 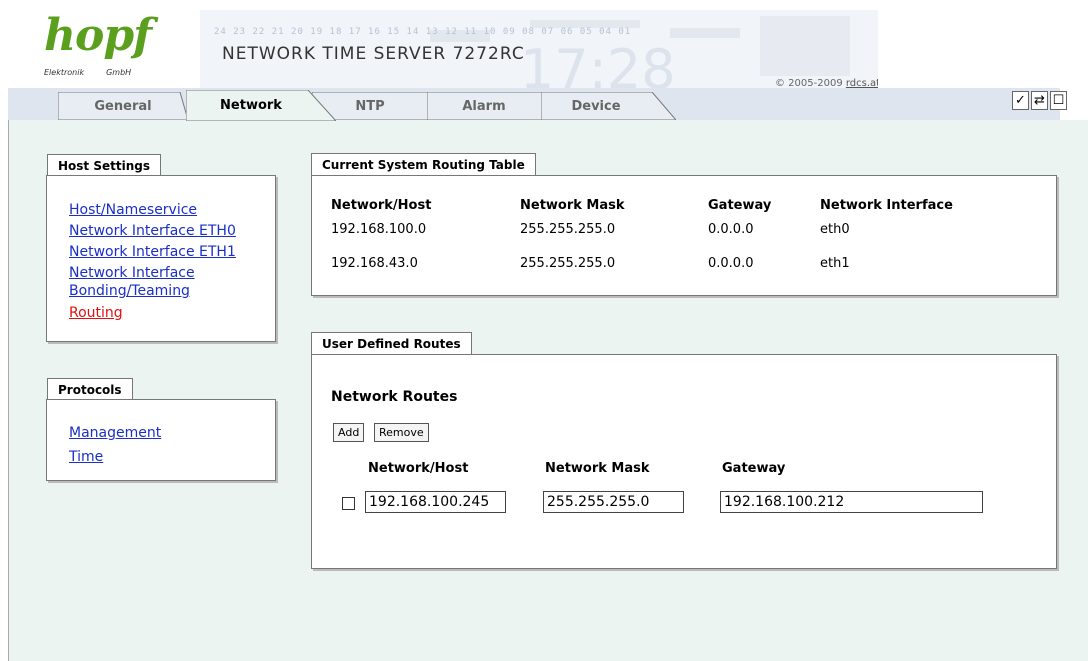 What do you see at coordinates (373, 54) in the screenshot?
I see `page-title: NETWORK TIME SERVER 7272RC` at bounding box center [373, 54].